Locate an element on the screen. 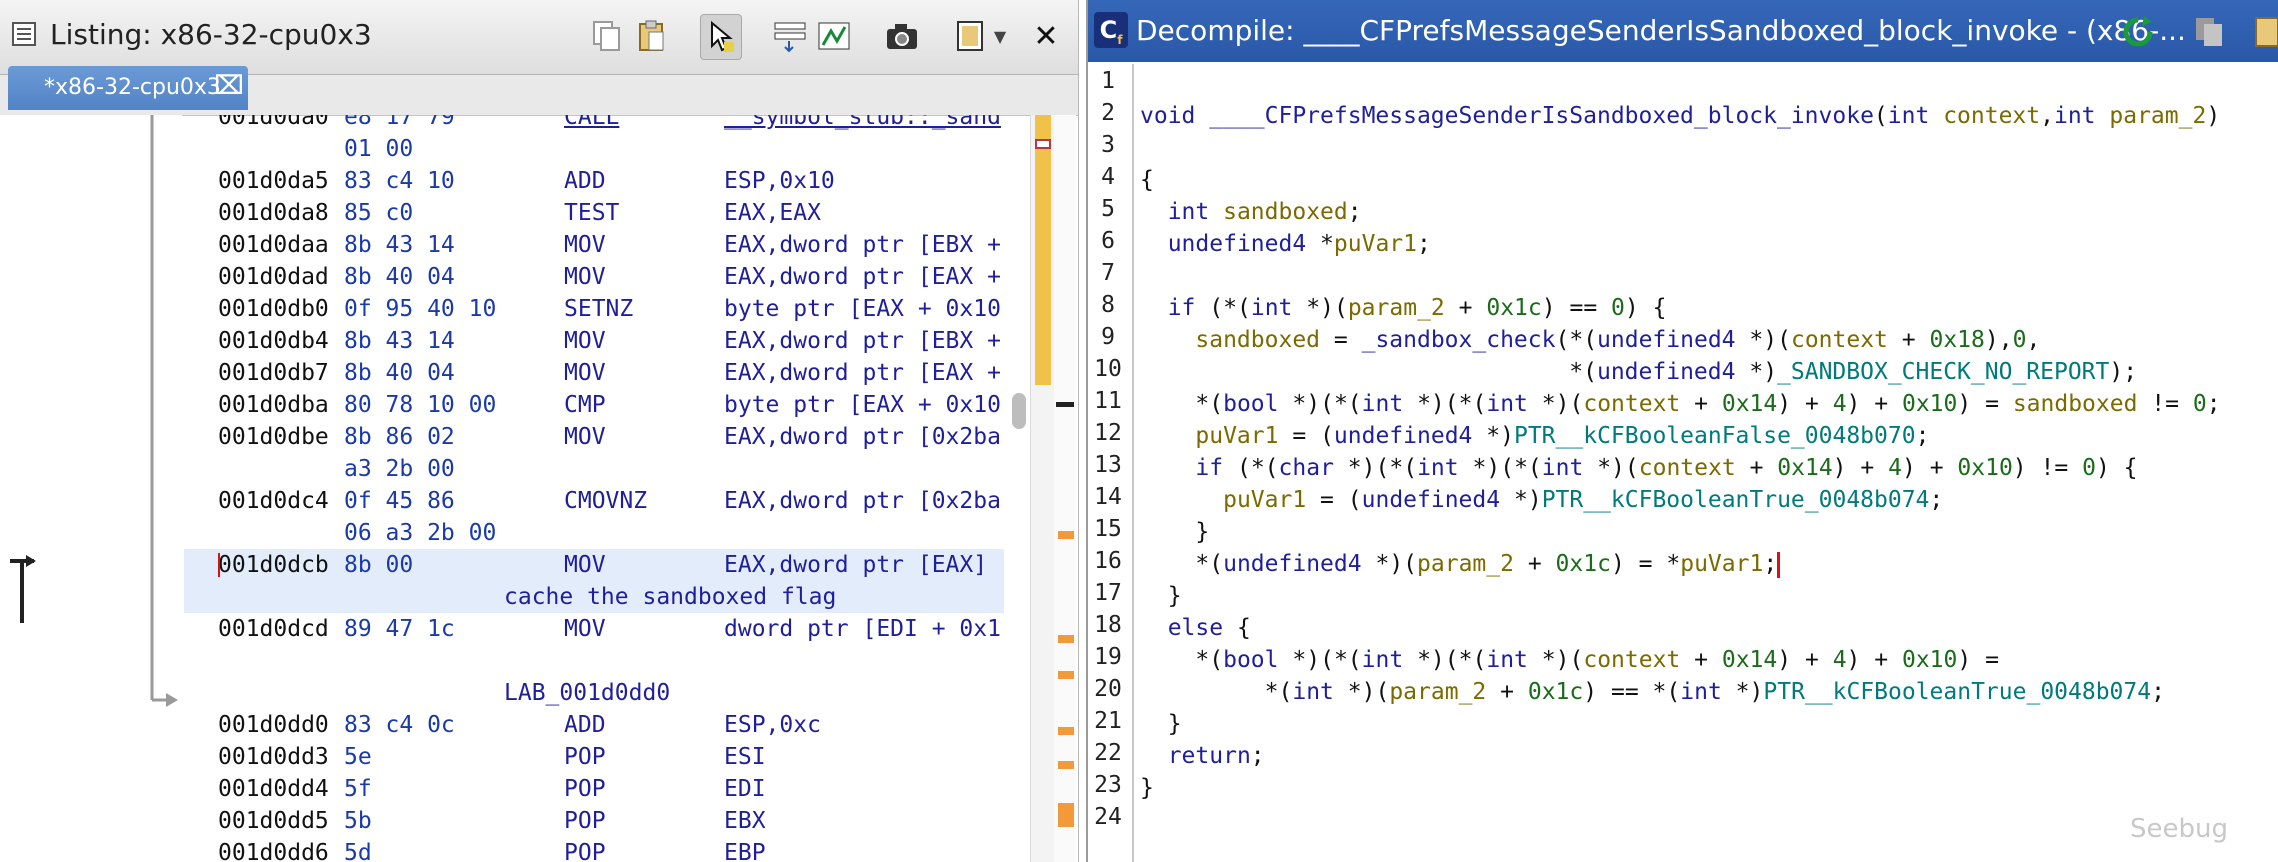  listing-row: 06 a3 2b 00 is located at coordinates (594, 533).